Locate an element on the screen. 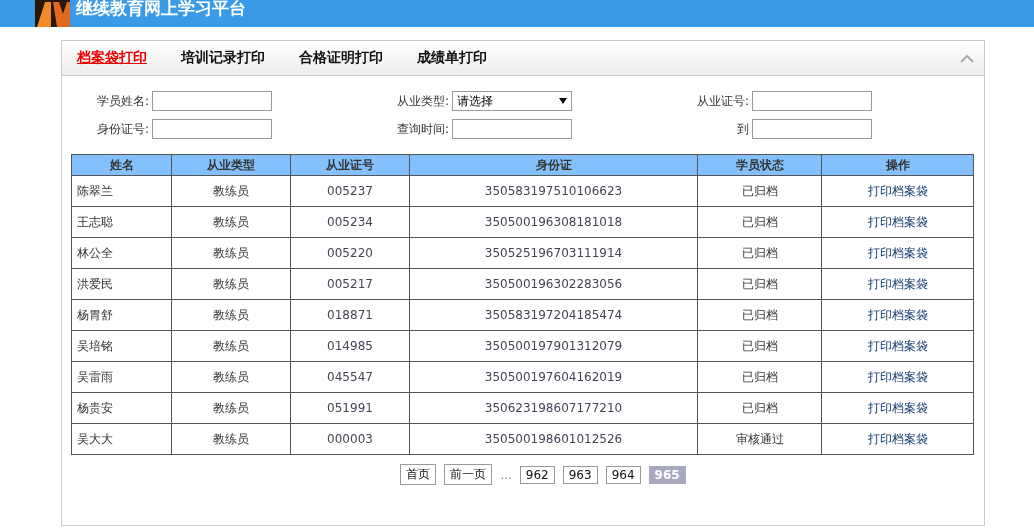  page-button: 首页 is located at coordinates (418, 474).